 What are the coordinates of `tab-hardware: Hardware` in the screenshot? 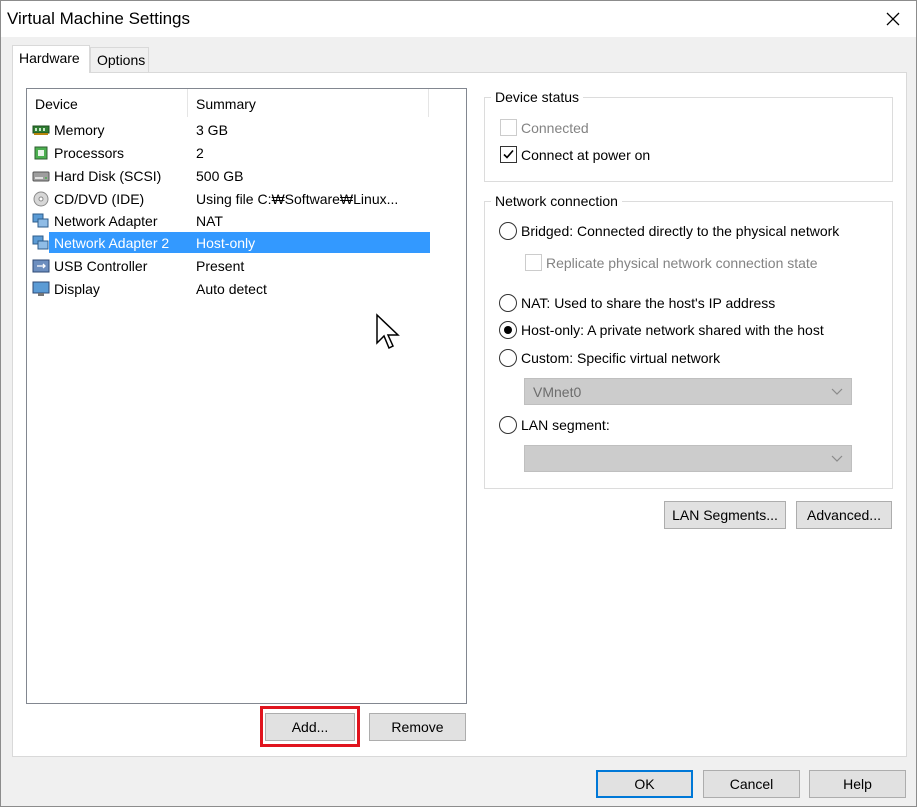 It's located at (51, 59).